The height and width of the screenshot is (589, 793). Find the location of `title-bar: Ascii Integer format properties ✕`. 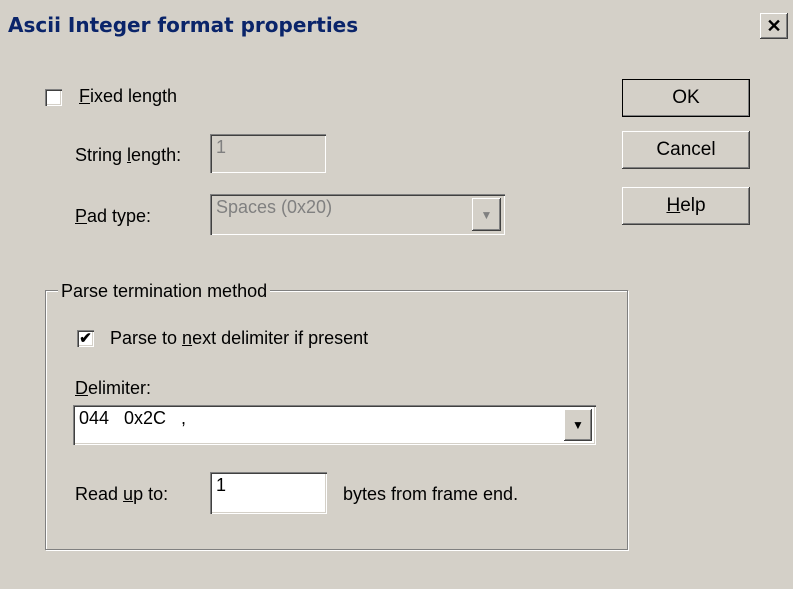

title-bar: Ascii Integer format properties ✕ is located at coordinates (396, 23).